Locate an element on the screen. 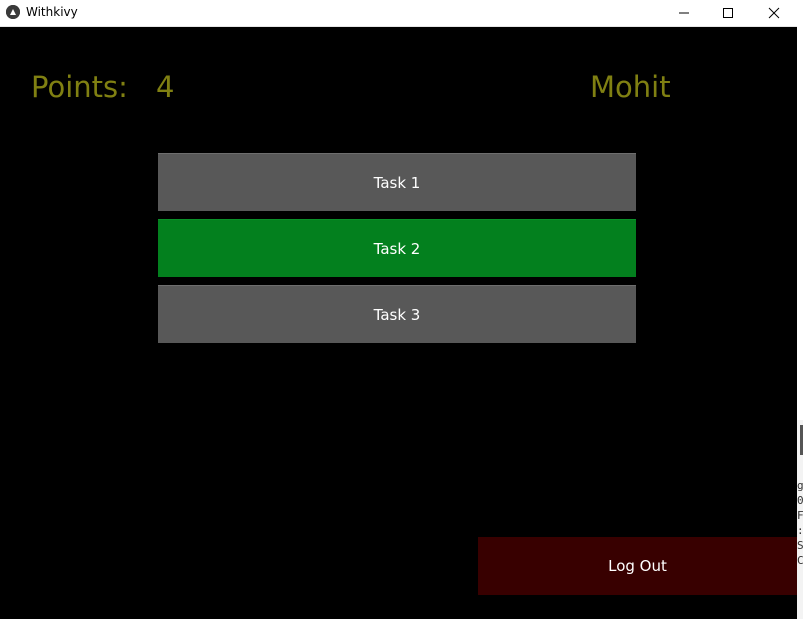 This screenshot has height=619, width=803. logout-button: Log Out is located at coordinates (637, 566).